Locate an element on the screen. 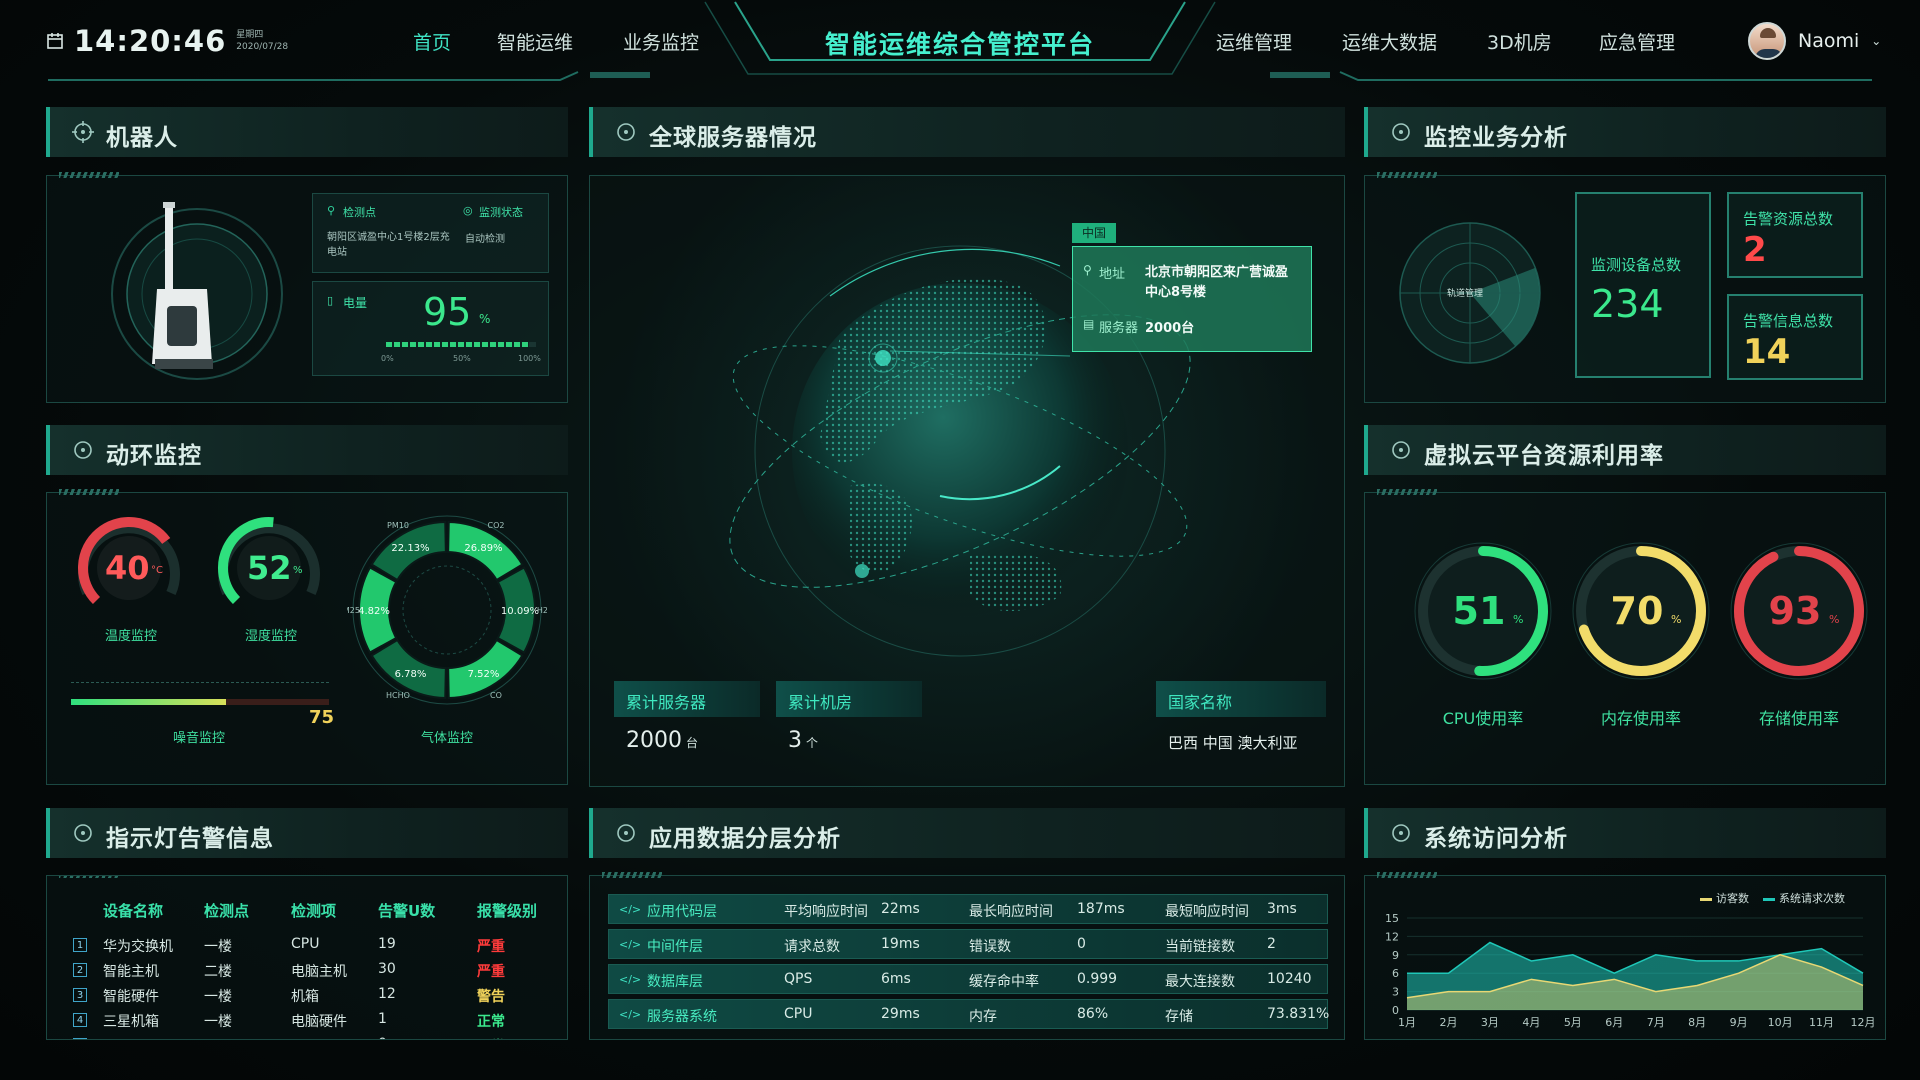 Image resolution: width=1920 pixels, height=1080 pixels. layer-row: </>中间件层请求总数19ms错误数0当前链接数2 is located at coordinates (968, 944).